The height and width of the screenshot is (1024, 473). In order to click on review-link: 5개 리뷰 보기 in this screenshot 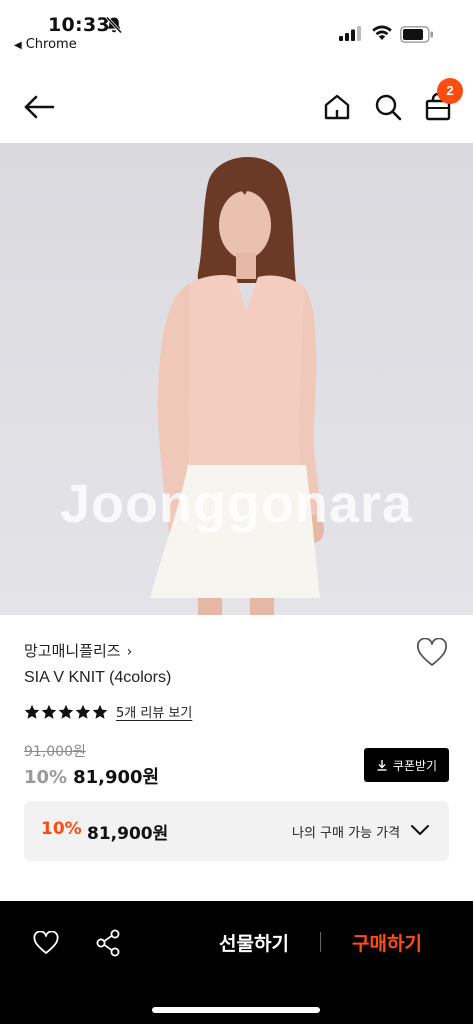, I will do `click(154, 711)`.